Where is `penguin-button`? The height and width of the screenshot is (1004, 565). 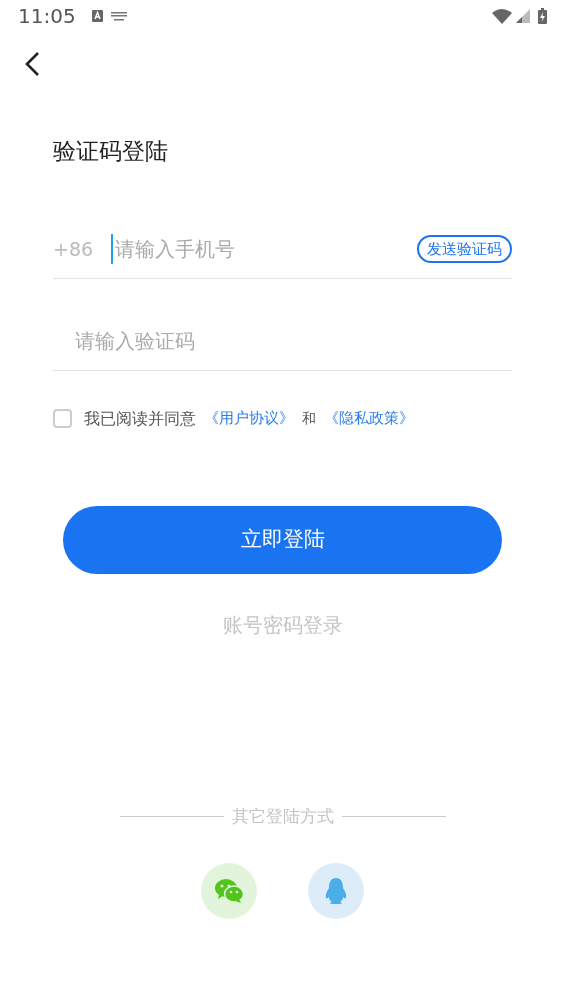 penguin-button is located at coordinates (336, 891).